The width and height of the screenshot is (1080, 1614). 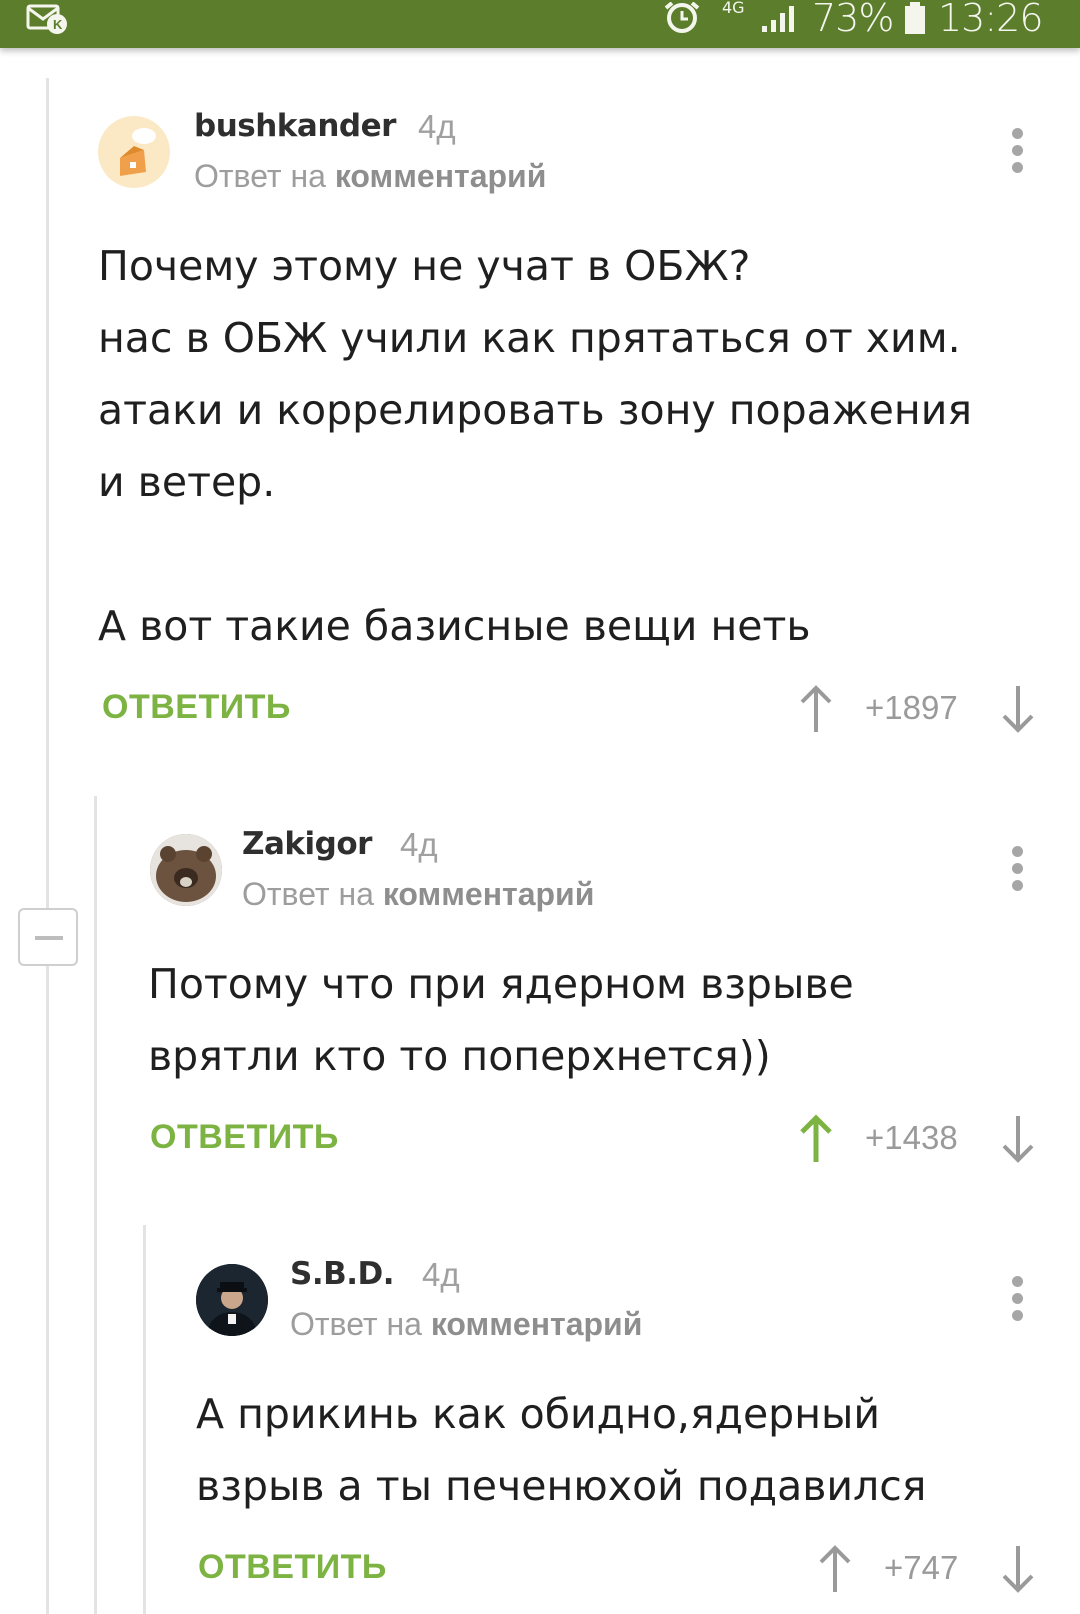 What do you see at coordinates (501, 984) in the screenshot?
I see `comment-line: Потому что при ядерном взрыве` at bounding box center [501, 984].